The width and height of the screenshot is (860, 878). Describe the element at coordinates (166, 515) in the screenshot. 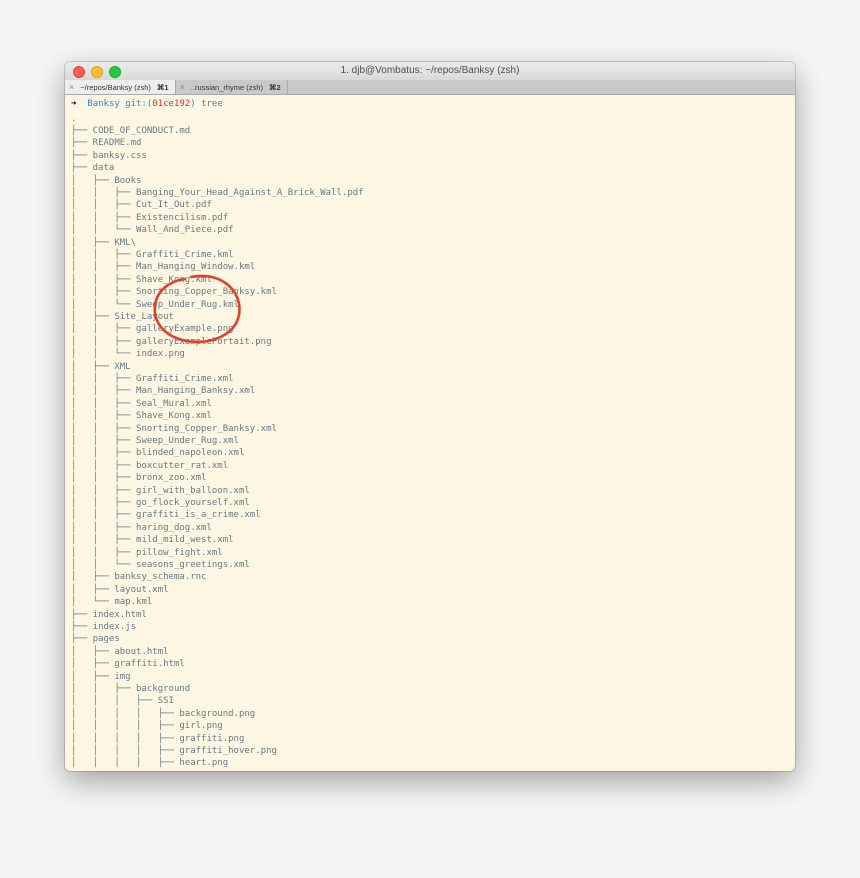

I see `tree-line: │ │ ├── graffiti_is_a_crime.xml` at that location.